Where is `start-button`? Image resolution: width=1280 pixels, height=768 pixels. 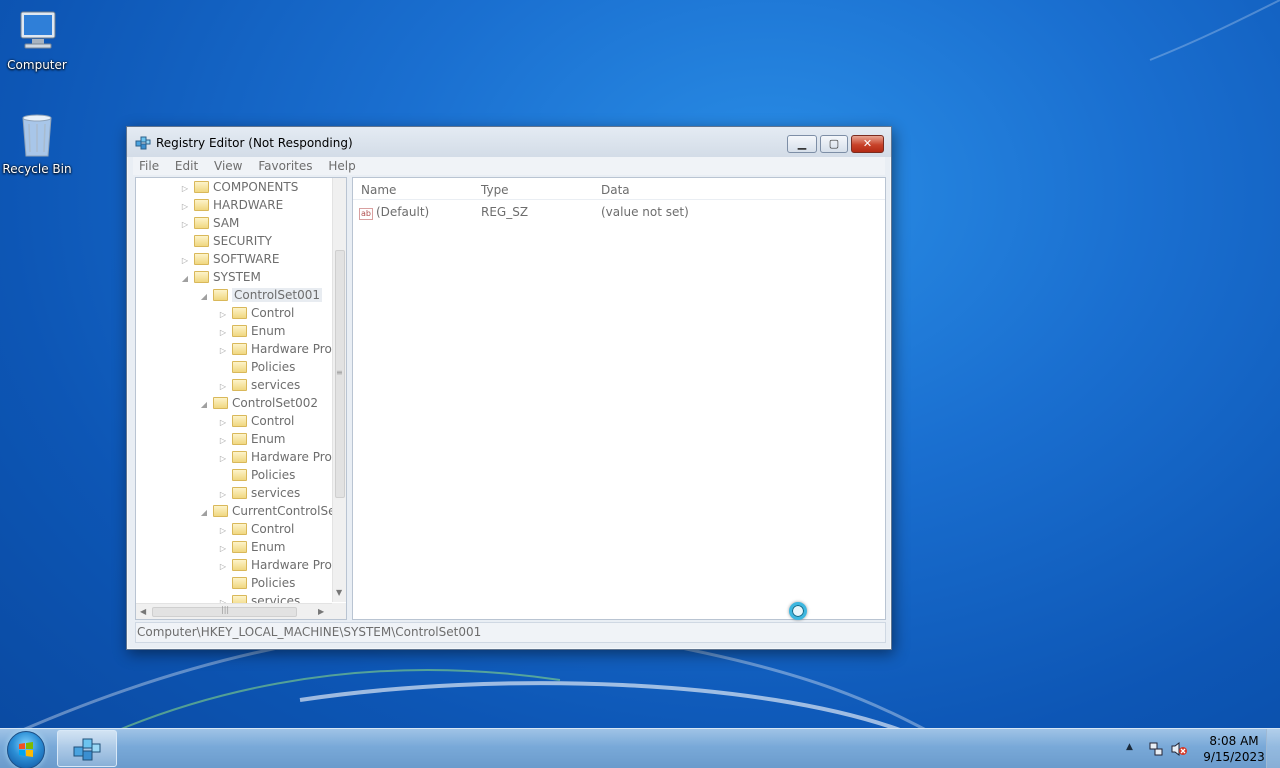
start-button is located at coordinates (26, 749).